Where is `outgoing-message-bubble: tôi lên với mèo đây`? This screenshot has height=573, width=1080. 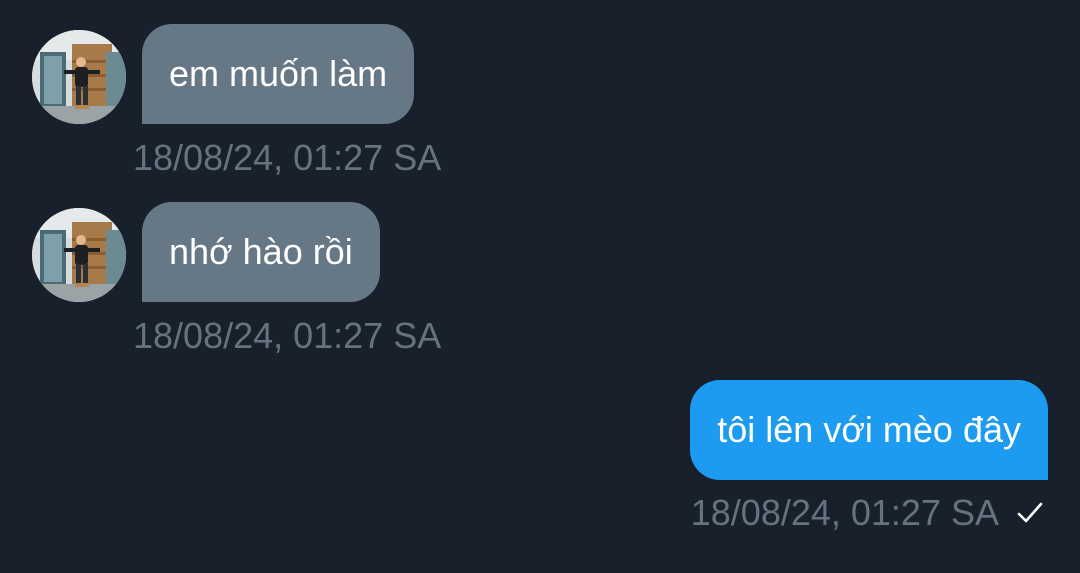 outgoing-message-bubble: tôi lên với mèo đây is located at coordinates (869, 430).